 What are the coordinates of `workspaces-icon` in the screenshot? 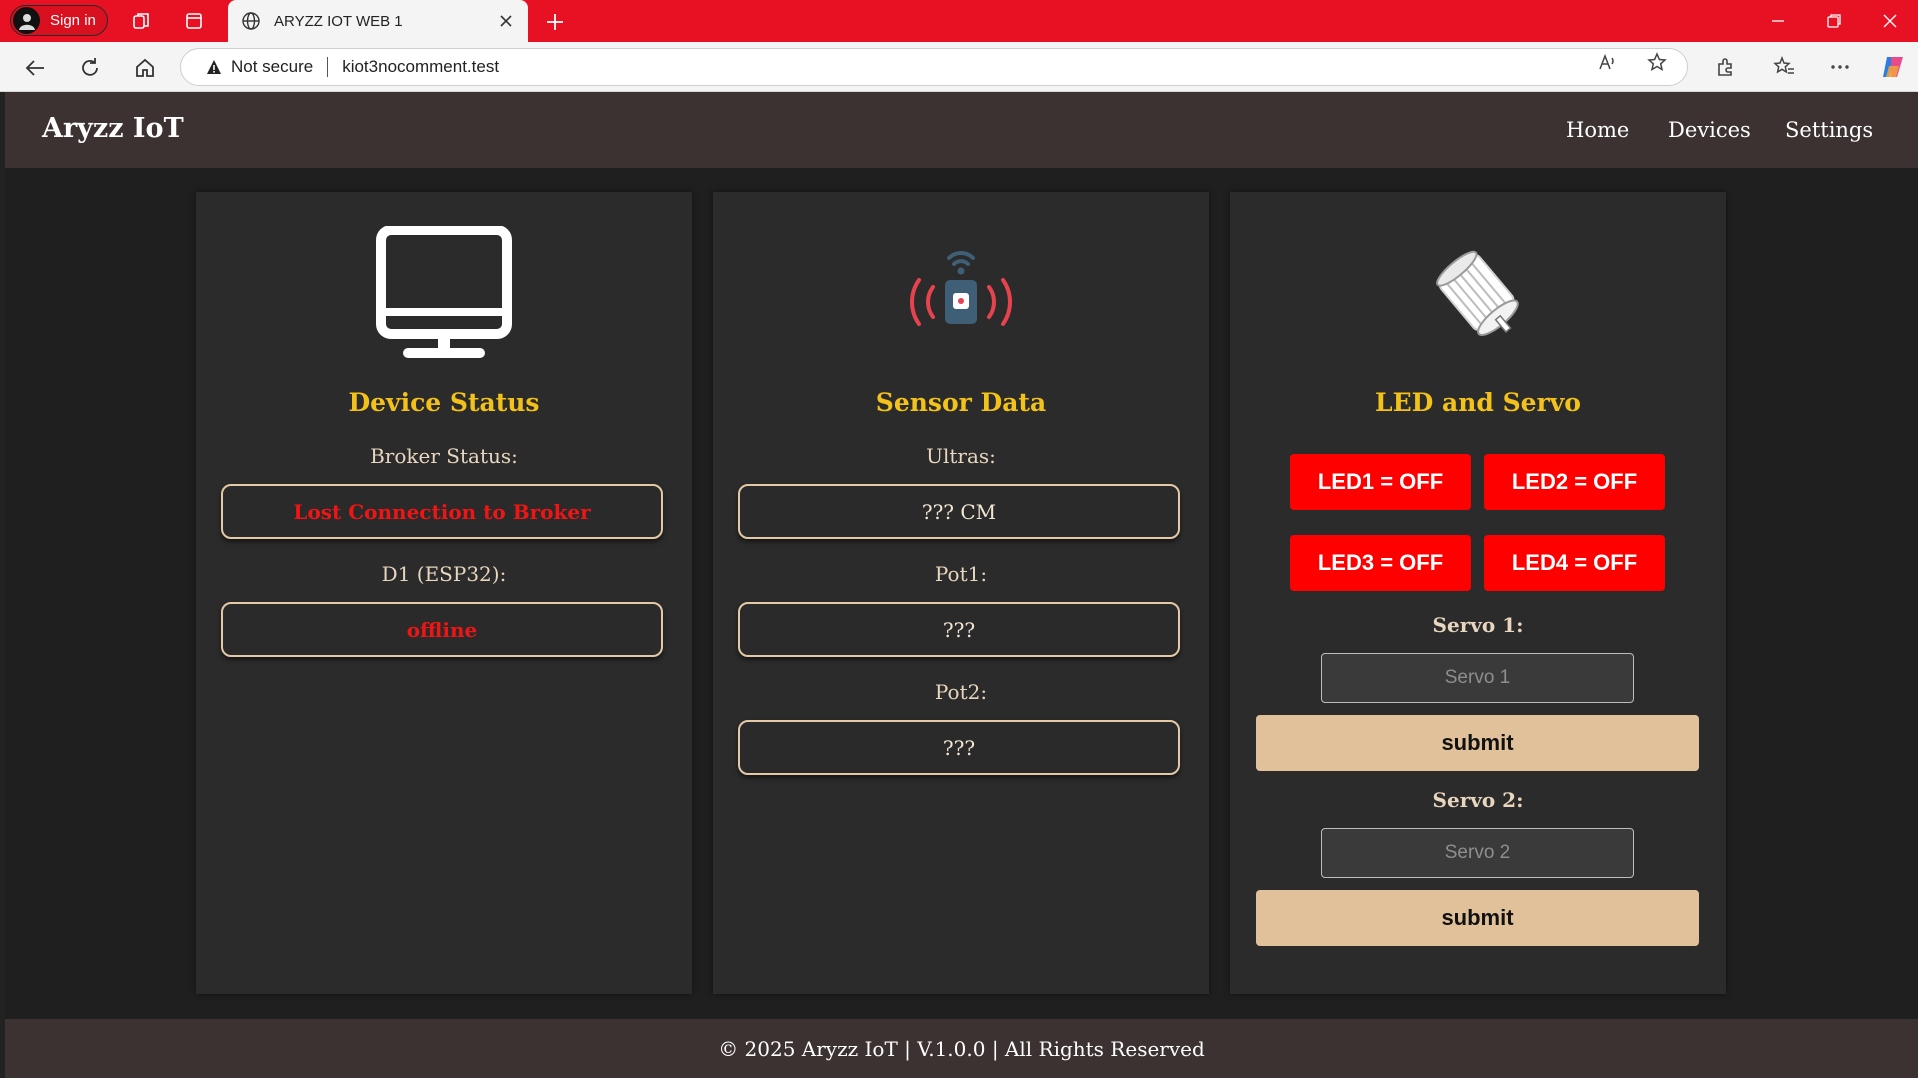 It's located at (142, 21).